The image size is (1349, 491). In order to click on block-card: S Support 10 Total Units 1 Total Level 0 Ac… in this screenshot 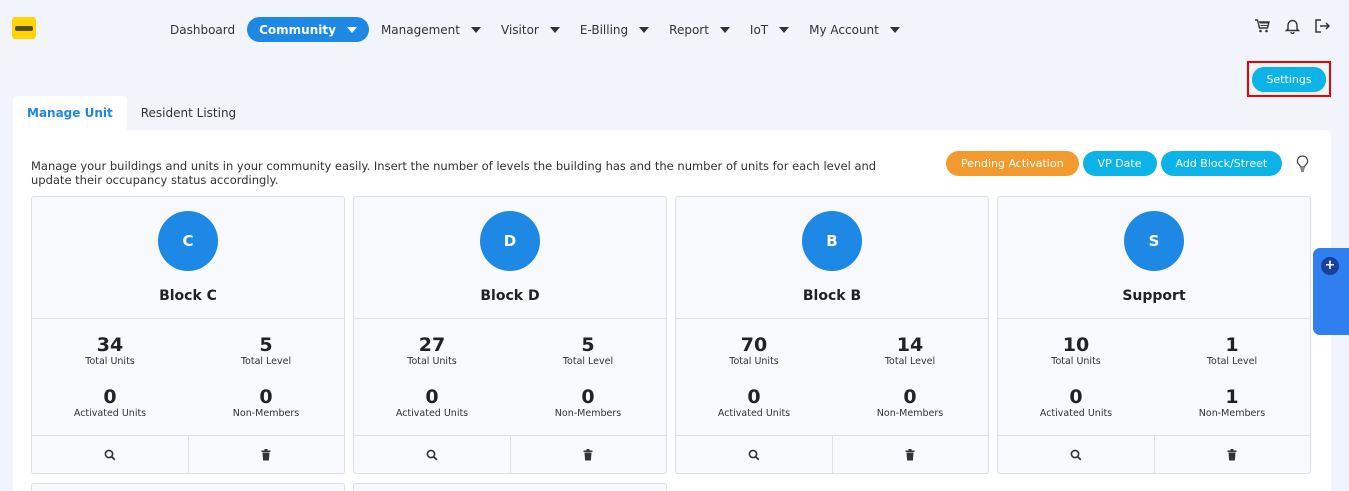, I will do `click(1154, 335)`.